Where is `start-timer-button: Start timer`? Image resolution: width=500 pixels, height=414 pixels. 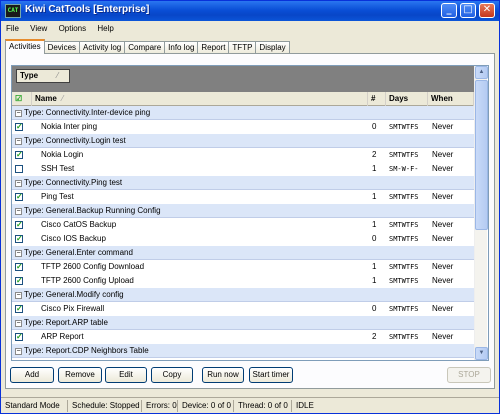
start-timer-button: Start timer is located at coordinates (271, 375).